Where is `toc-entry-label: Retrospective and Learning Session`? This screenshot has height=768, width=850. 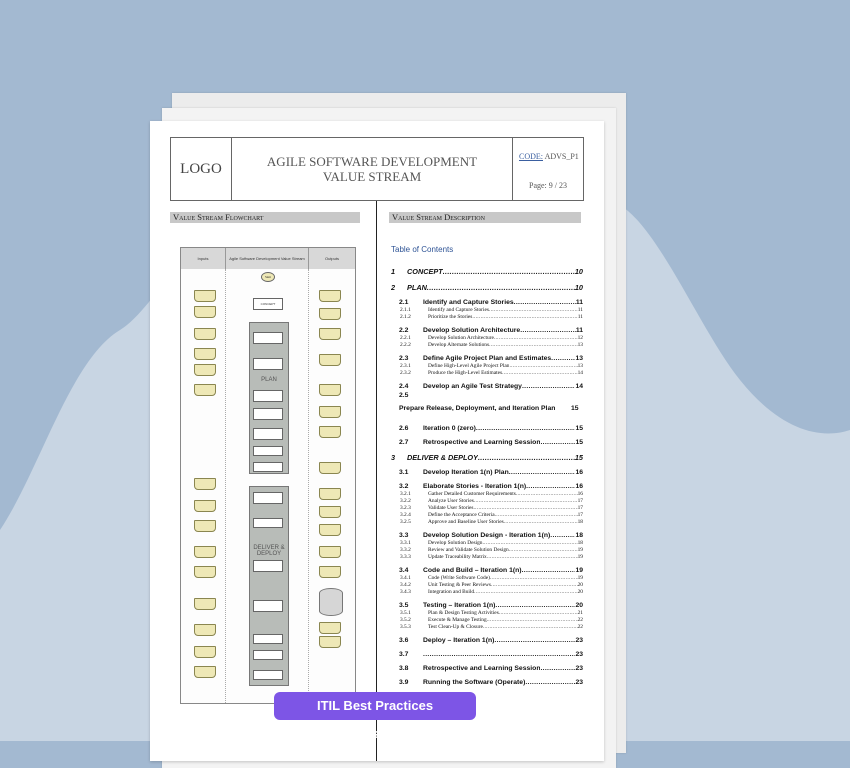 toc-entry-label: Retrospective and Learning Session is located at coordinates (482, 668).